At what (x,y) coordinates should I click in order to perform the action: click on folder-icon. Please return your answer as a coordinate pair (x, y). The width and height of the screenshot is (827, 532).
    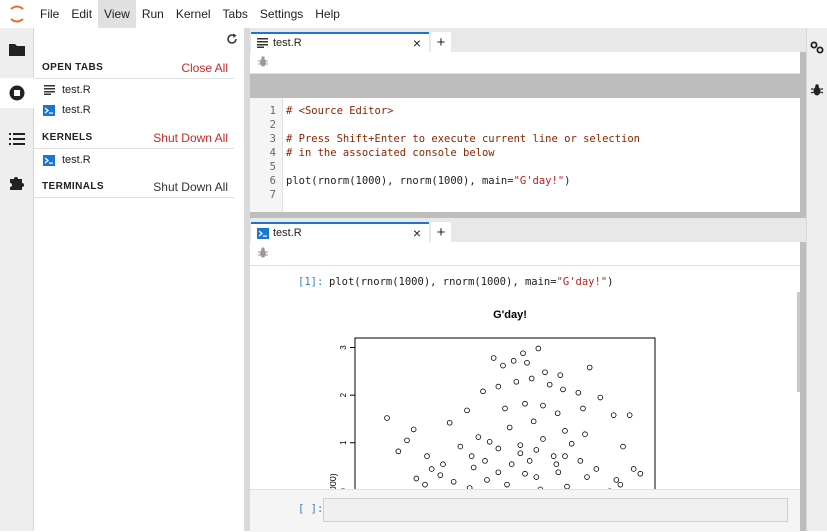
    Looking at the image, I should click on (16, 49).